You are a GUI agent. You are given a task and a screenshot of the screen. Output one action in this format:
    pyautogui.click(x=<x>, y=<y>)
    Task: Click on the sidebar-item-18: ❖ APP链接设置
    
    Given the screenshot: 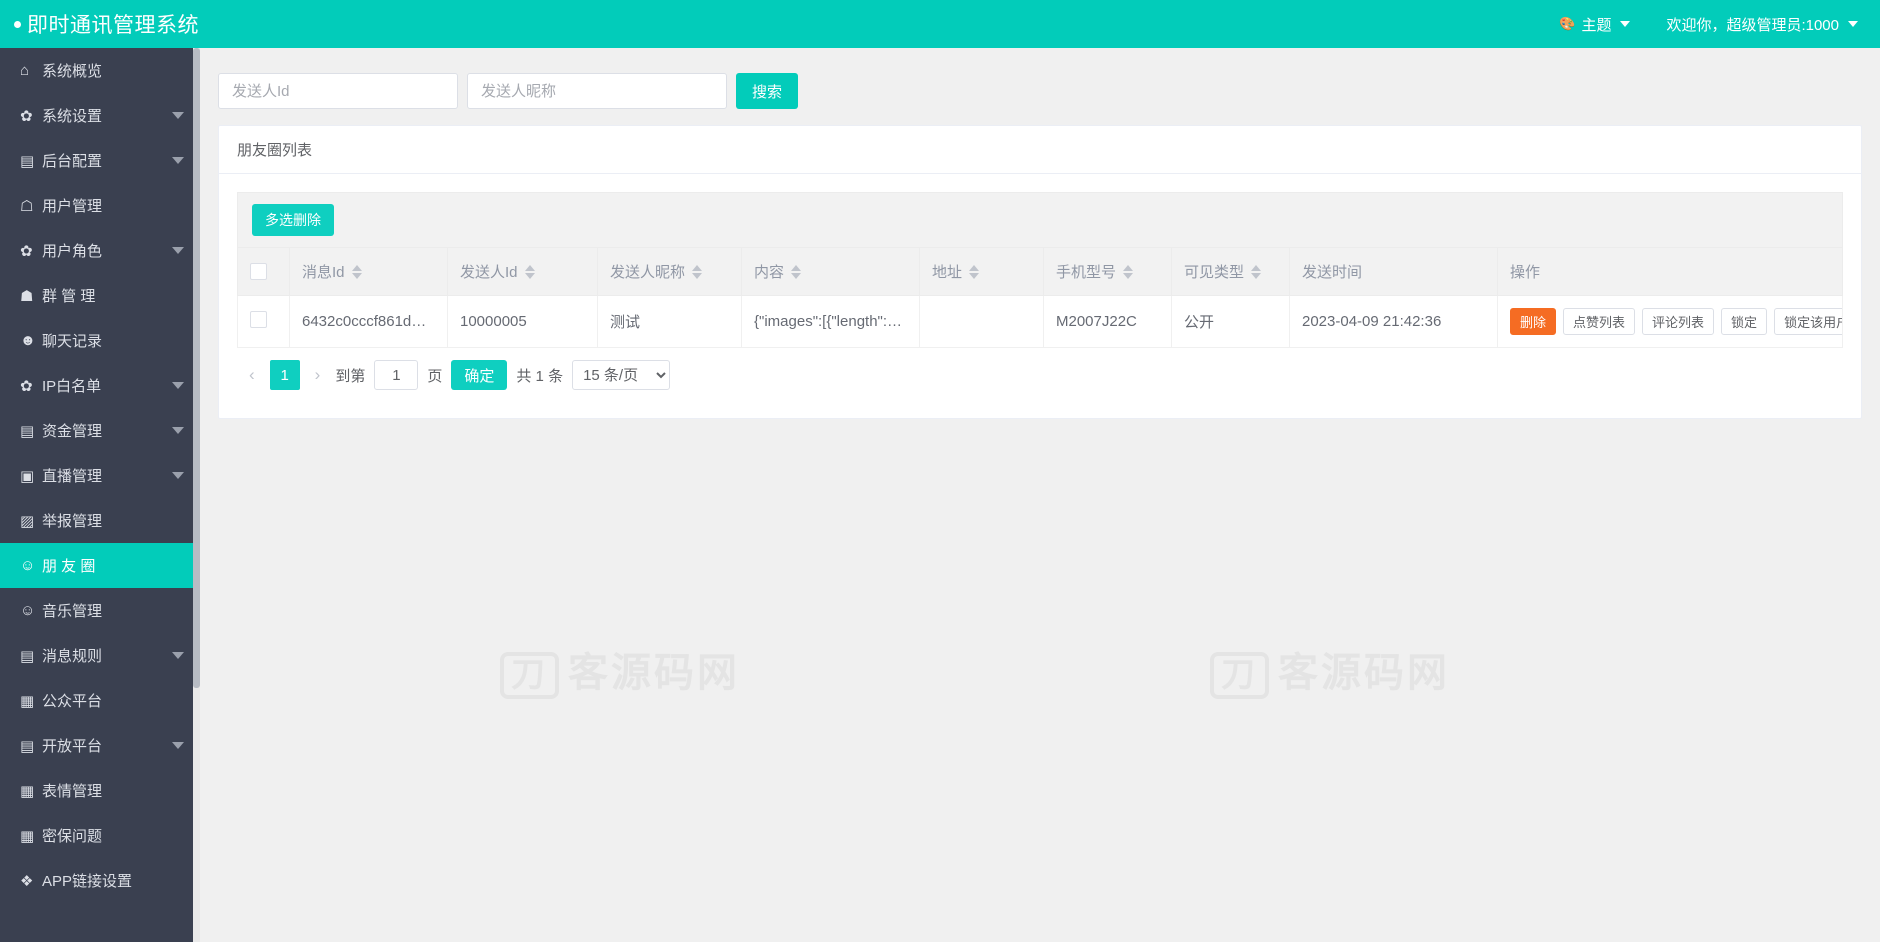 What is the action you would take?
    pyautogui.click(x=100, y=880)
    